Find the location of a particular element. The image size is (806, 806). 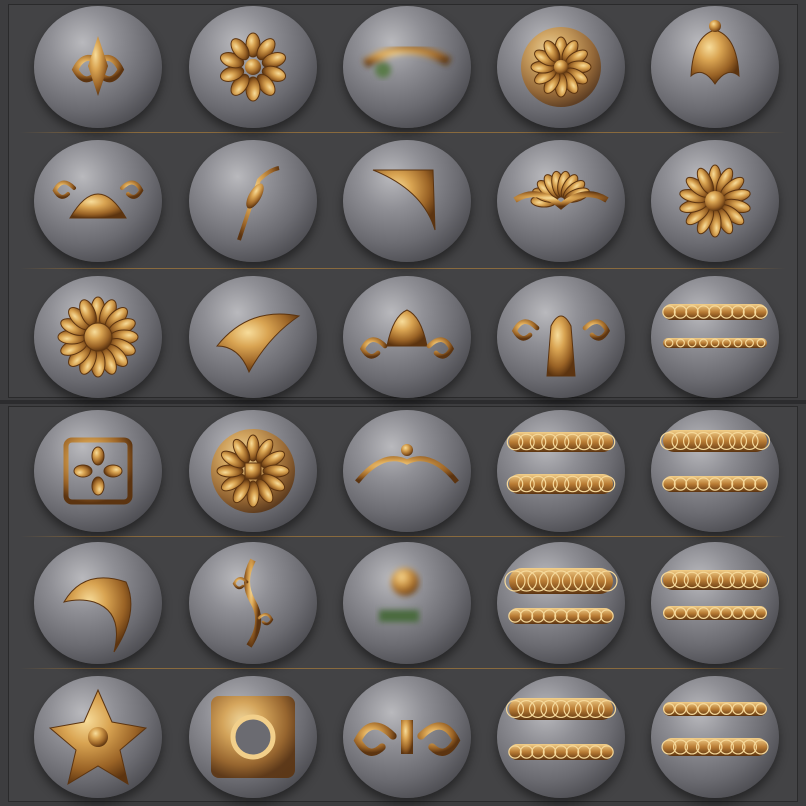

leaf-stem-icon is located at coordinates (258, 203).